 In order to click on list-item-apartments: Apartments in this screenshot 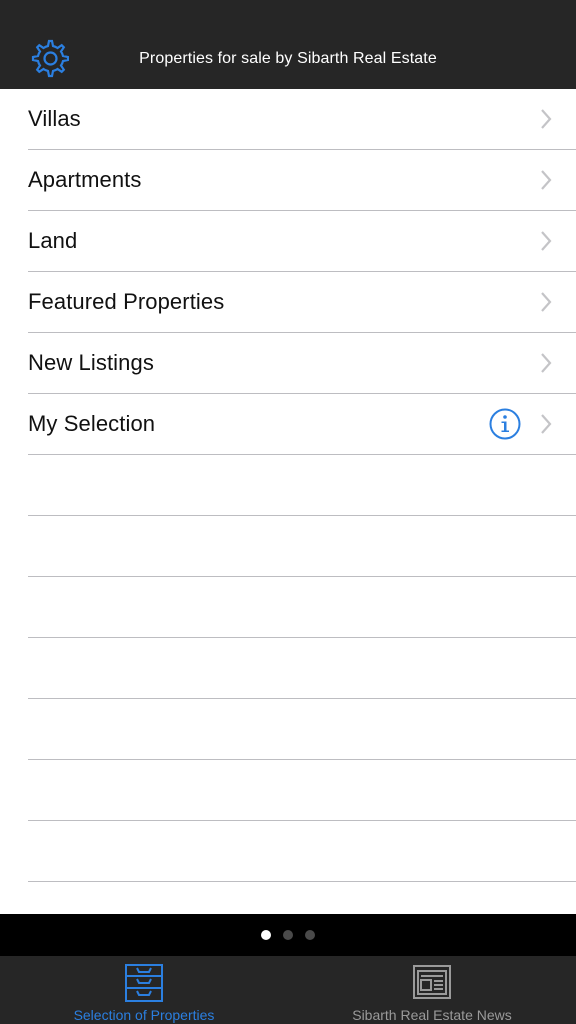, I will do `click(302, 180)`.